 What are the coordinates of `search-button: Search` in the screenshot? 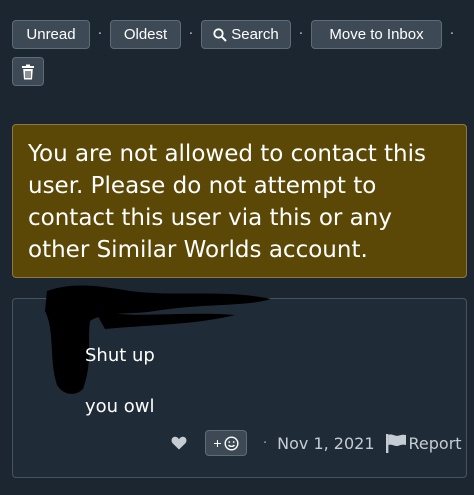 It's located at (246, 34).